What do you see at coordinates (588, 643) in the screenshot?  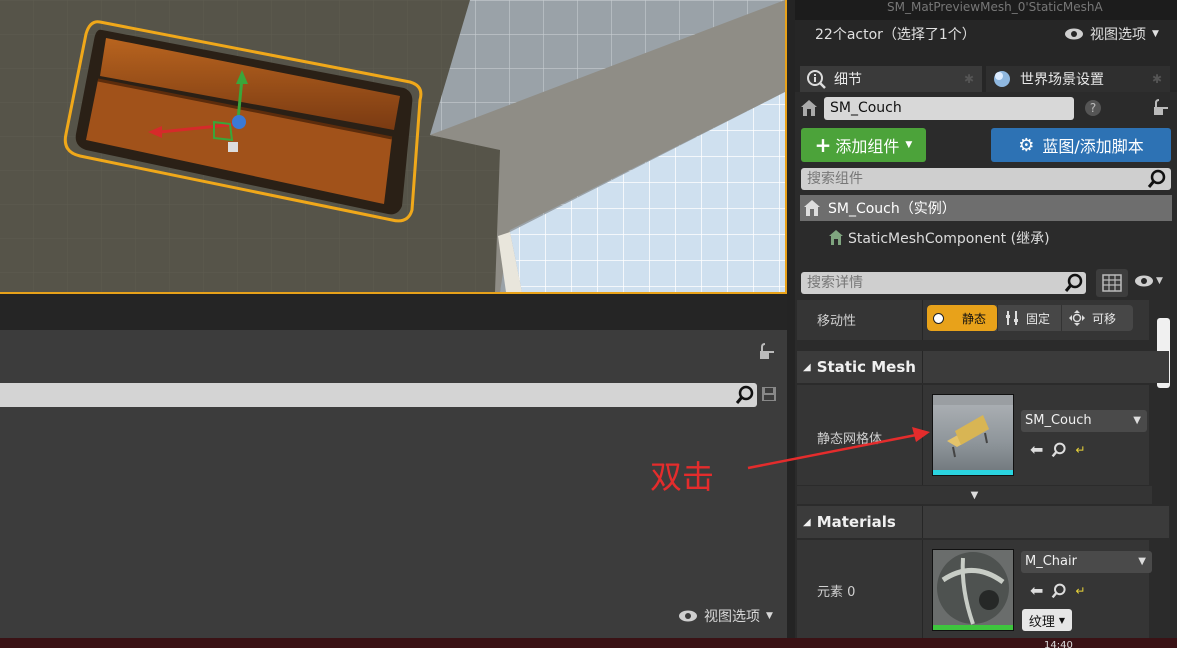 I see `taskbar` at bounding box center [588, 643].